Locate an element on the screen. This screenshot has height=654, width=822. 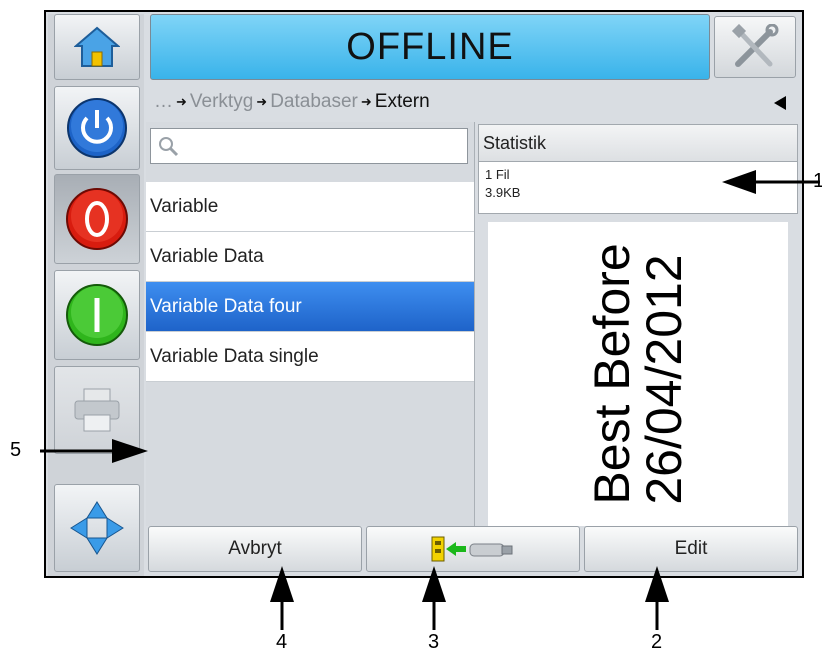
callout-label-2: 2 is located at coordinates (657, 642).